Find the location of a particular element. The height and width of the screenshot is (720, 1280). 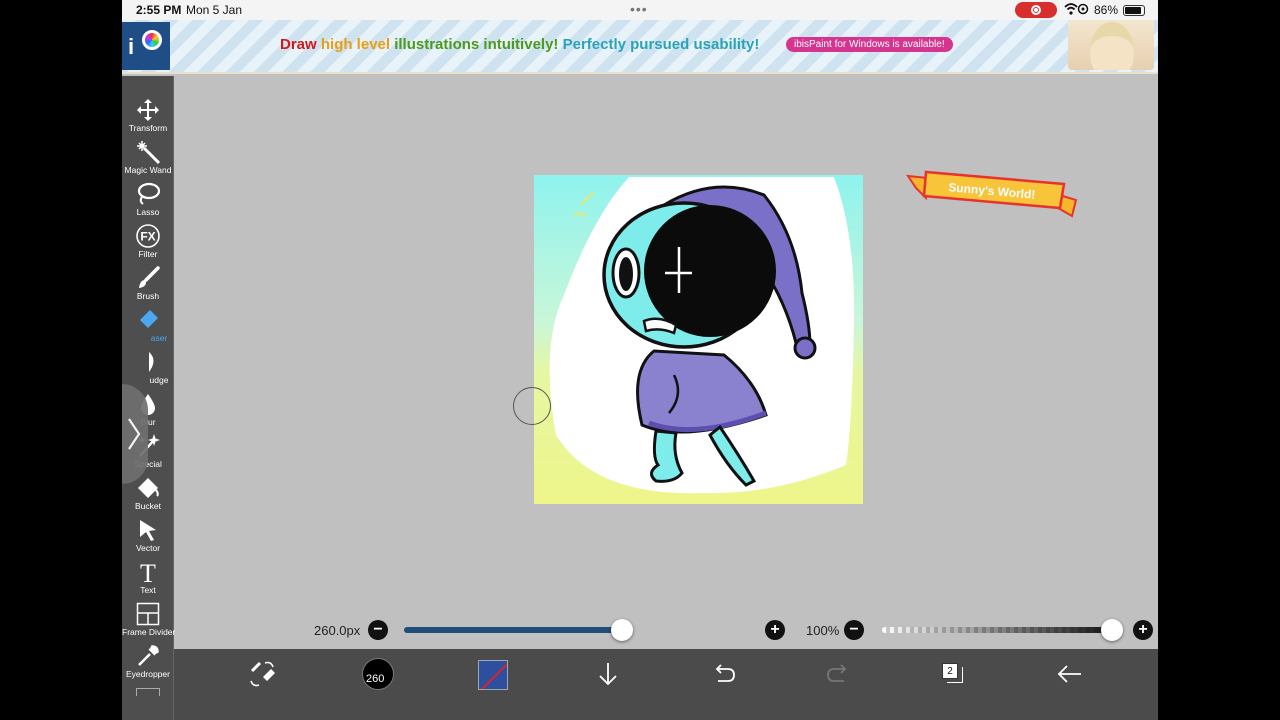

ibispaint-logo: i is located at coordinates (146, 46).